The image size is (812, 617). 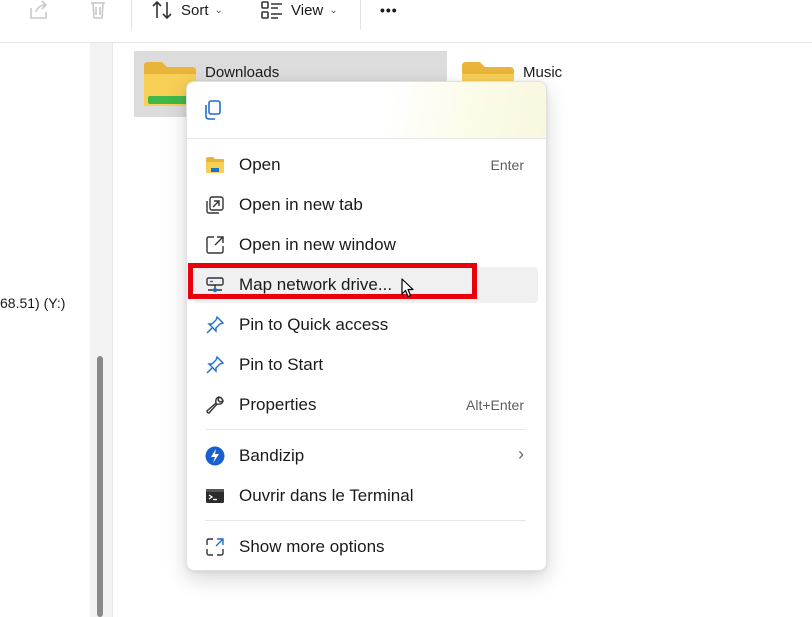 What do you see at coordinates (406, 21) in the screenshot?
I see `command-bar: Sort ⌄ View ⌄ •••` at bounding box center [406, 21].